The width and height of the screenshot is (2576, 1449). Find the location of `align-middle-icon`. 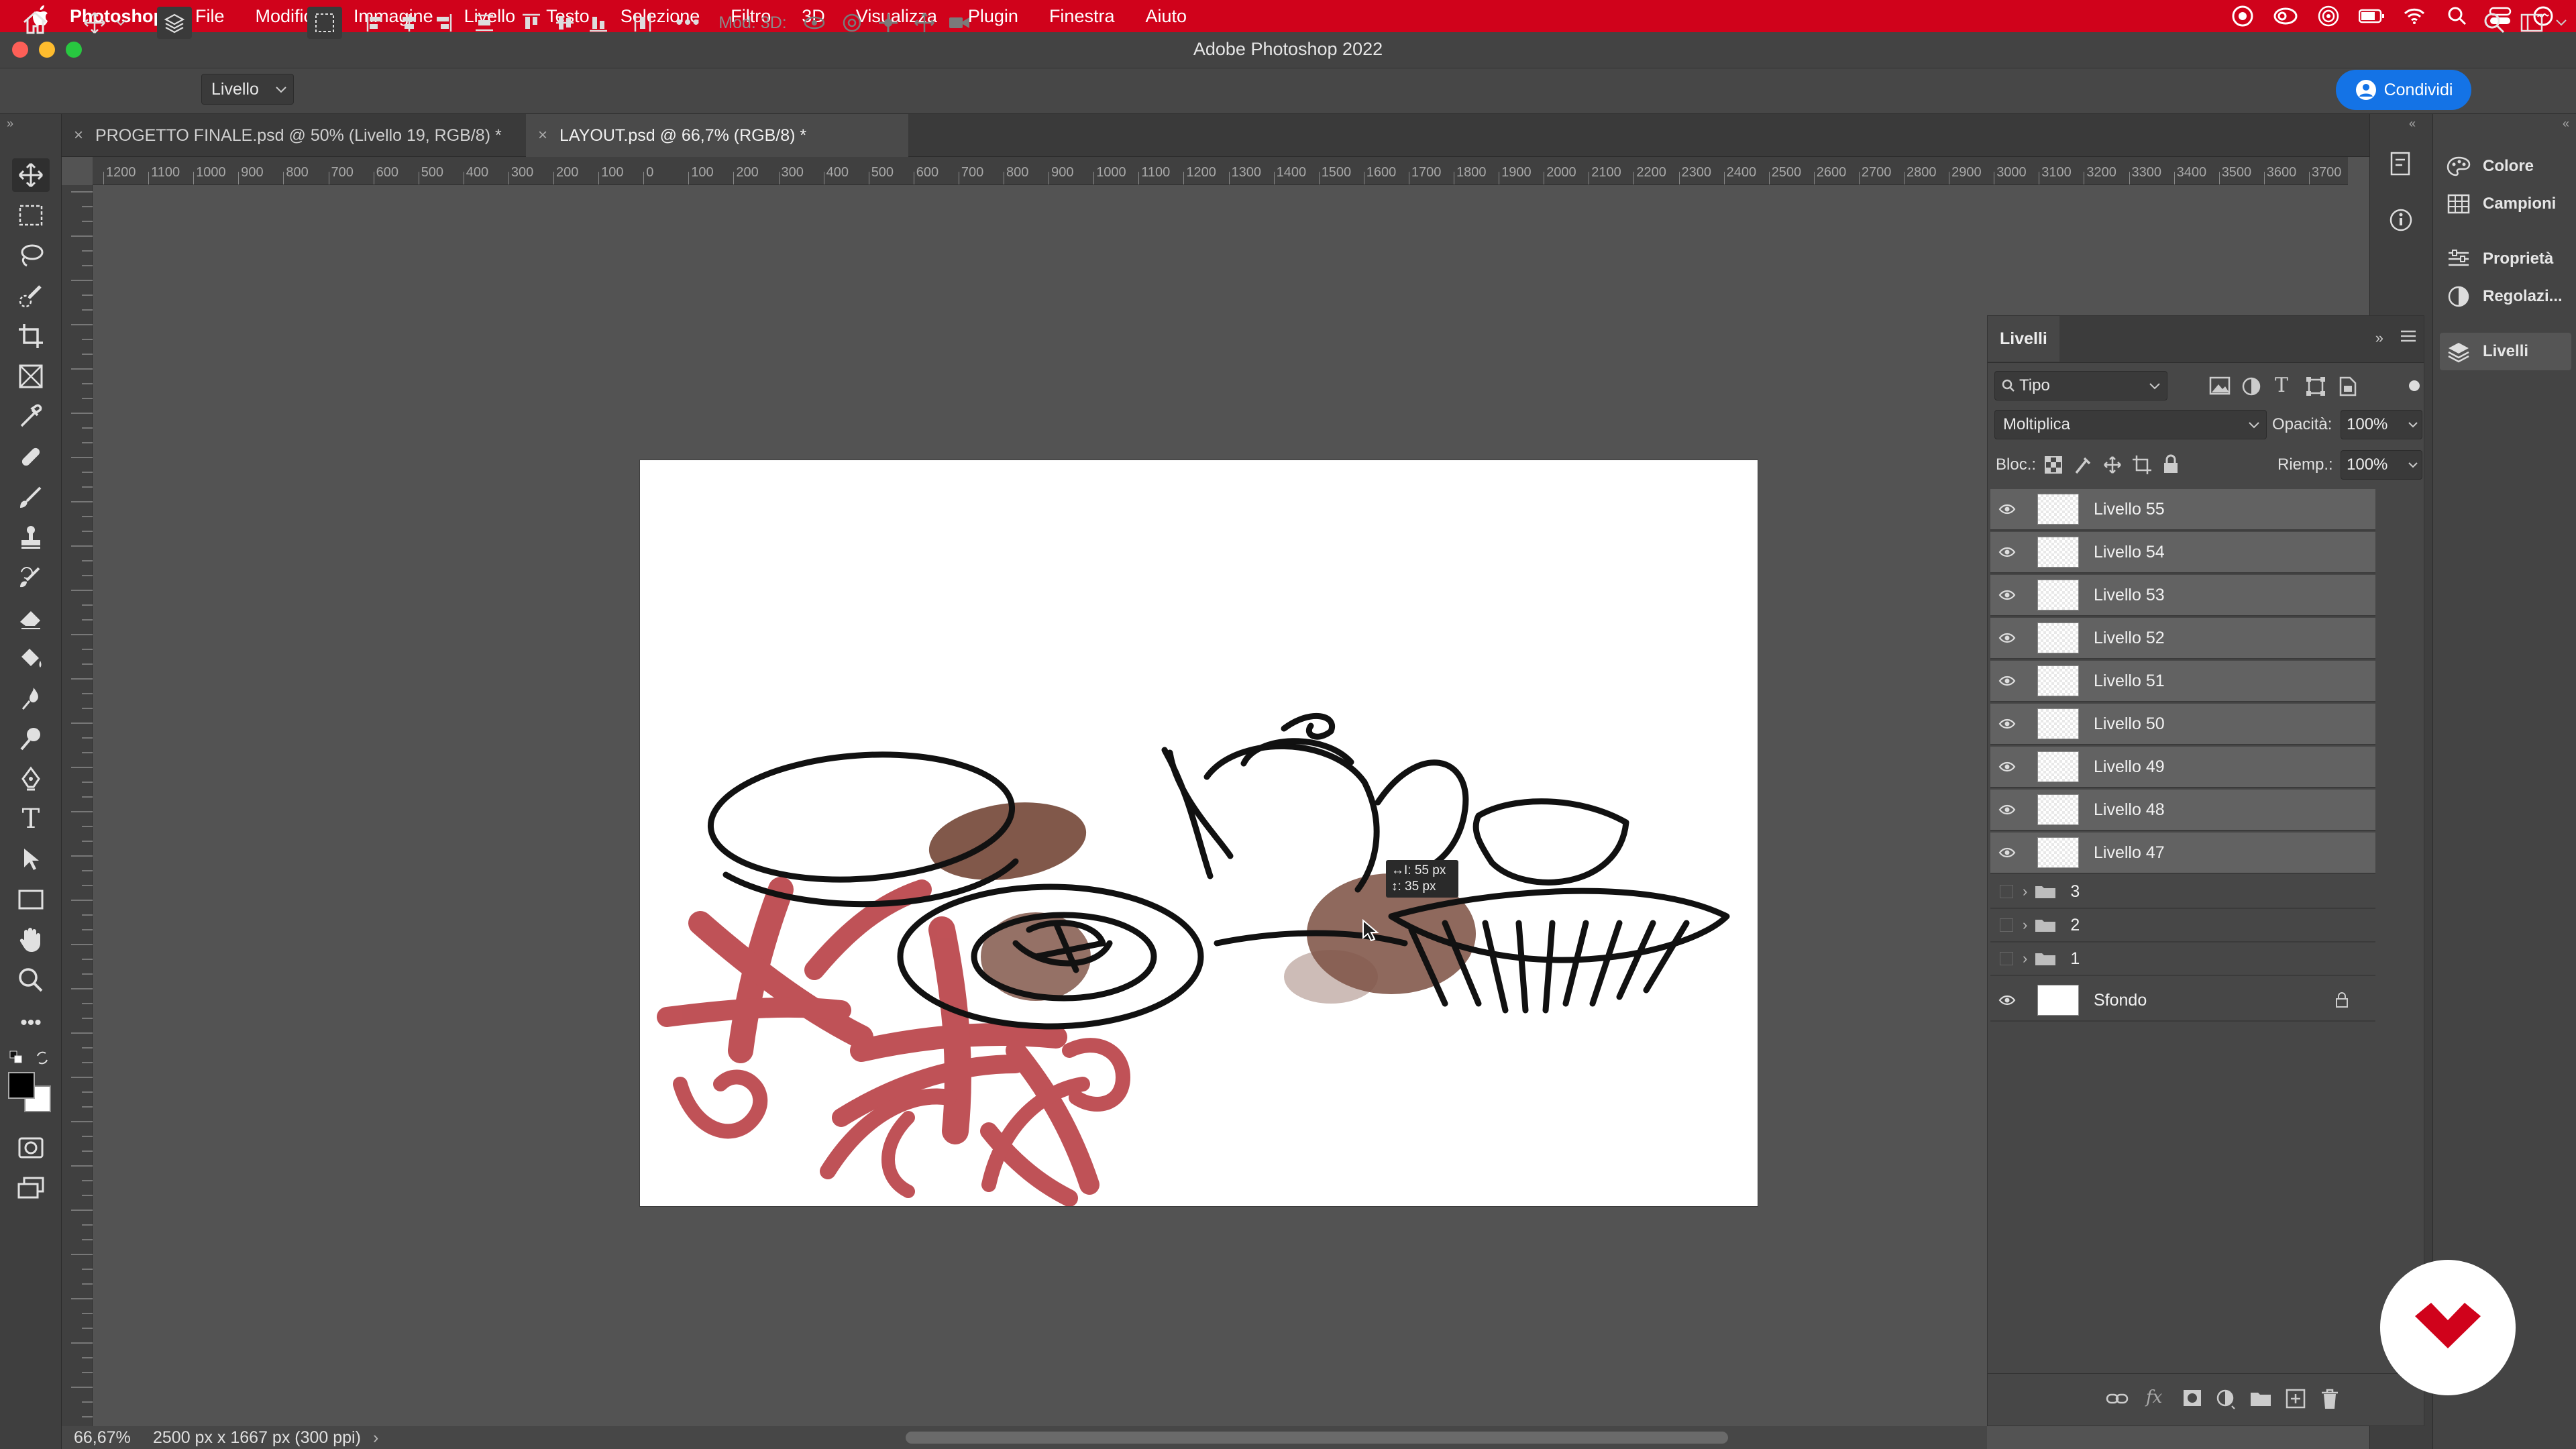

align-middle-icon is located at coordinates (564, 23).